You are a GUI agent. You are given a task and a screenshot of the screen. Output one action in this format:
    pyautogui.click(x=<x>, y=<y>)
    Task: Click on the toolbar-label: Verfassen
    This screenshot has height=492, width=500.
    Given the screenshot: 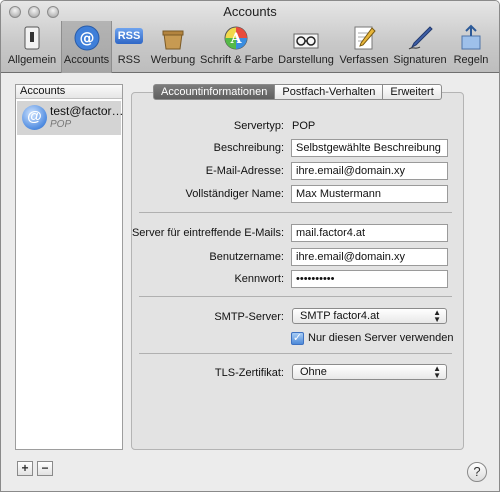 What is the action you would take?
    pyautogui.click(x=364, y=60)
    